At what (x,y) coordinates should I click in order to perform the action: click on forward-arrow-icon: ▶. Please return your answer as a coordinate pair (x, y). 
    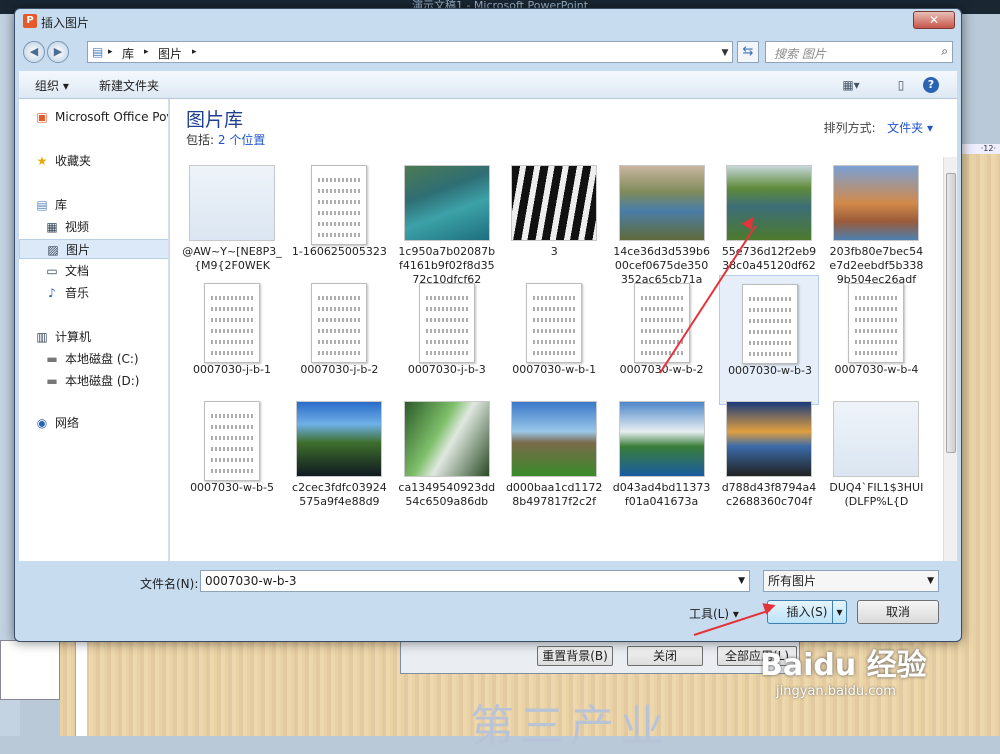
    Looking at the image, I should click on (58, 51).